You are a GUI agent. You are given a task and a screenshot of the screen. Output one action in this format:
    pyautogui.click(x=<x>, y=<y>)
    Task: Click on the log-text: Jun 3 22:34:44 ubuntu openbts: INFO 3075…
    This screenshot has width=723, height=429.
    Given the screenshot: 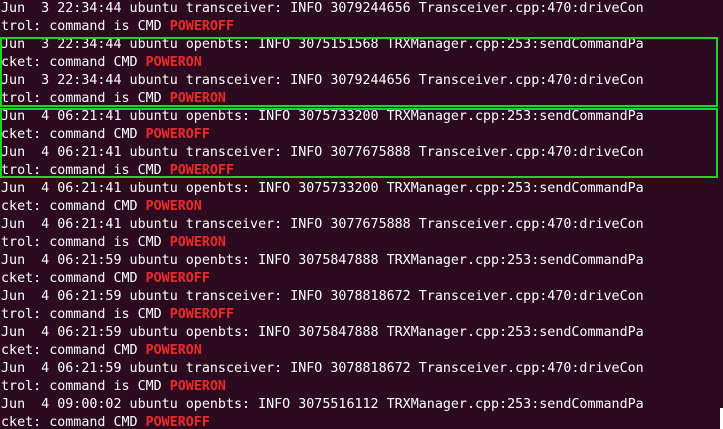 What is the action you would take?
    pyautogui.click(x=322, y=44)
    